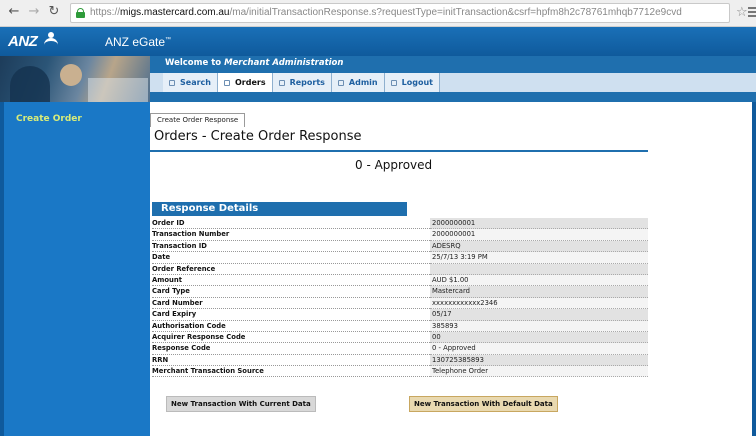 This screenshot has height=436, width=756. Describe the element at coordinates (138, 42) in the screenshot. I see `app-name: ANZ eGate™` at that location.